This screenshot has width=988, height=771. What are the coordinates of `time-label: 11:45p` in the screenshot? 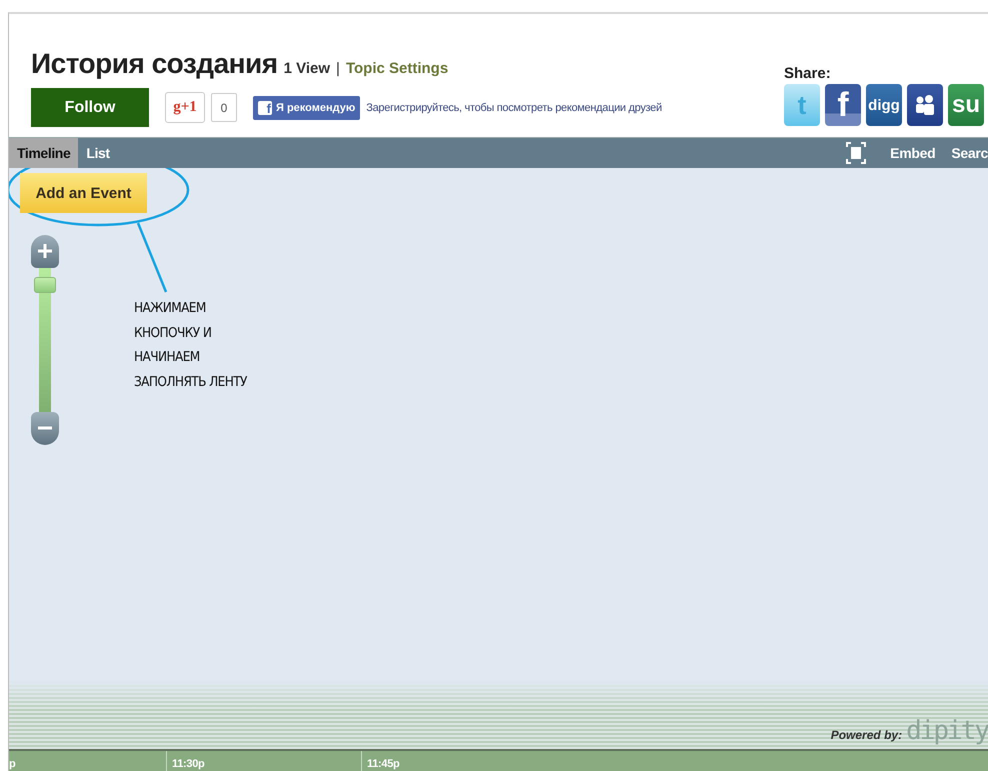 It's located at (380, 761).